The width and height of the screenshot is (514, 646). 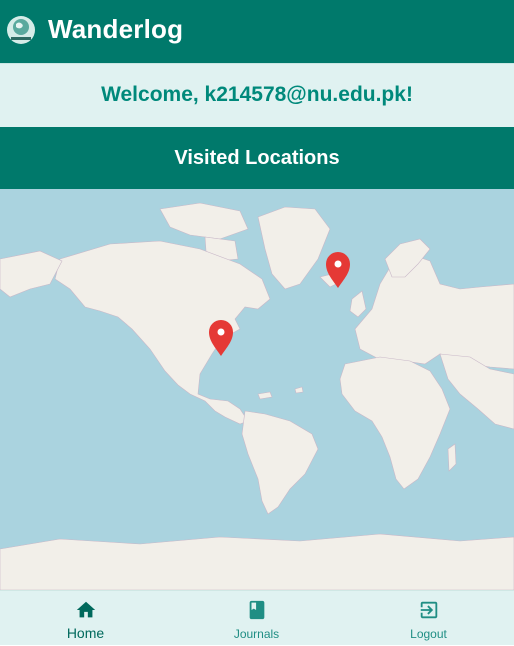 I want to click on nav-logout: Logout, so click(x=428, y=618).